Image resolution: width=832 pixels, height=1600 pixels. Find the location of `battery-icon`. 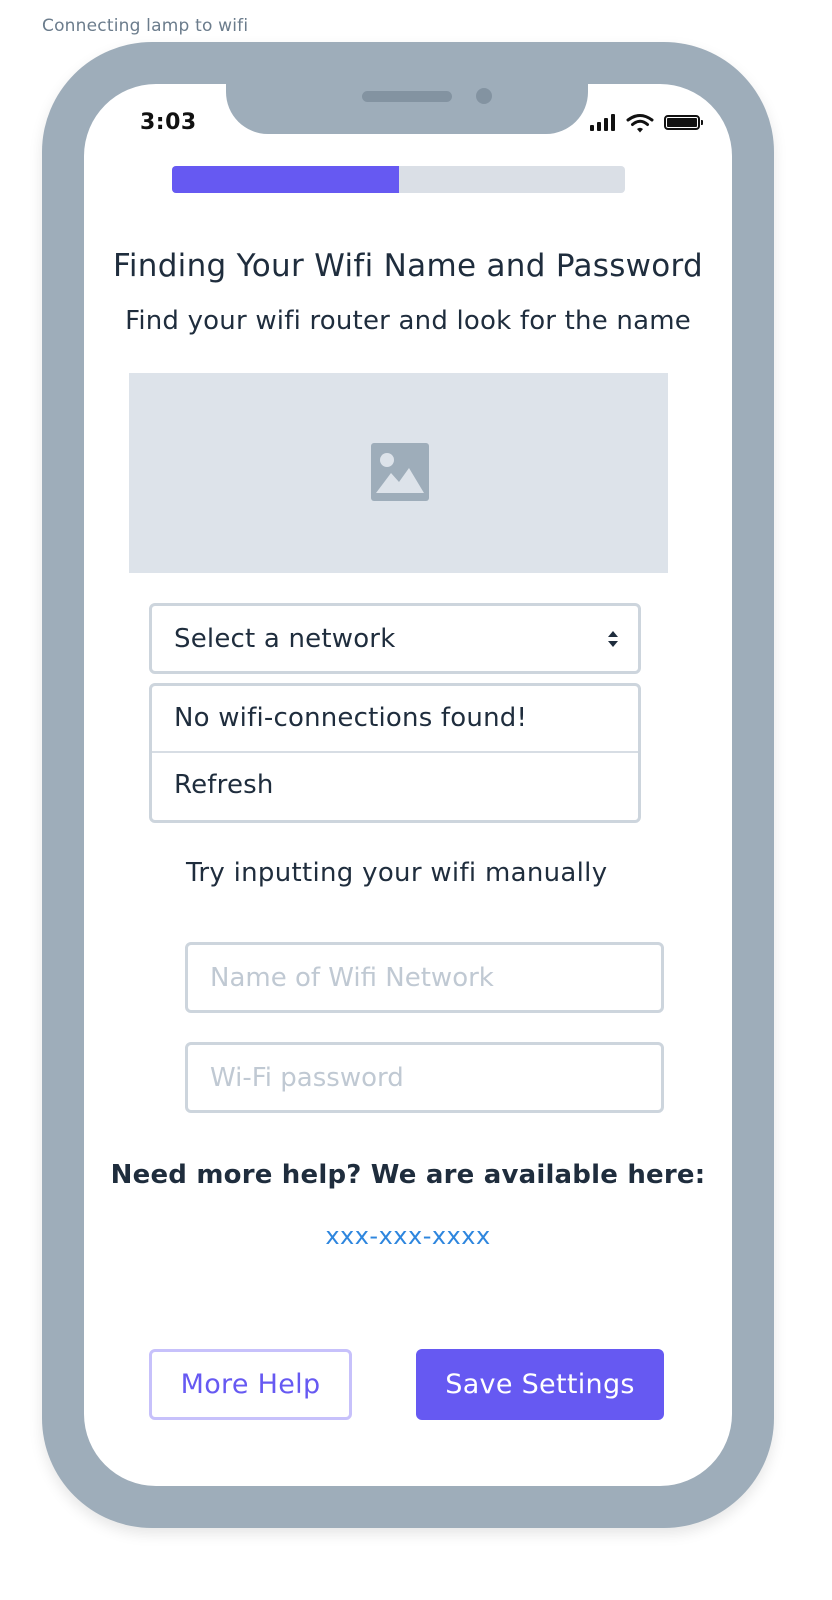

battery-icon is located at coordinates (683, 122).